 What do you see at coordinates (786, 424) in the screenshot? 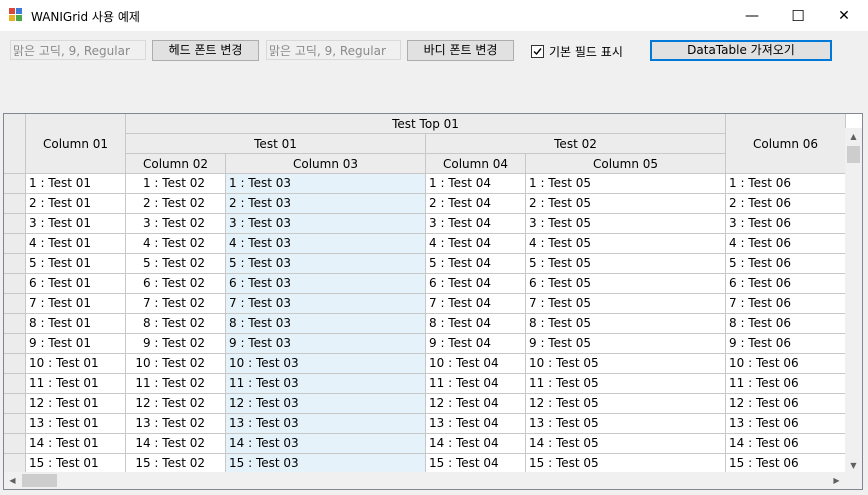
I see `grid-cell-col6: 13 : Test 06` at bounding box center [786, 424].